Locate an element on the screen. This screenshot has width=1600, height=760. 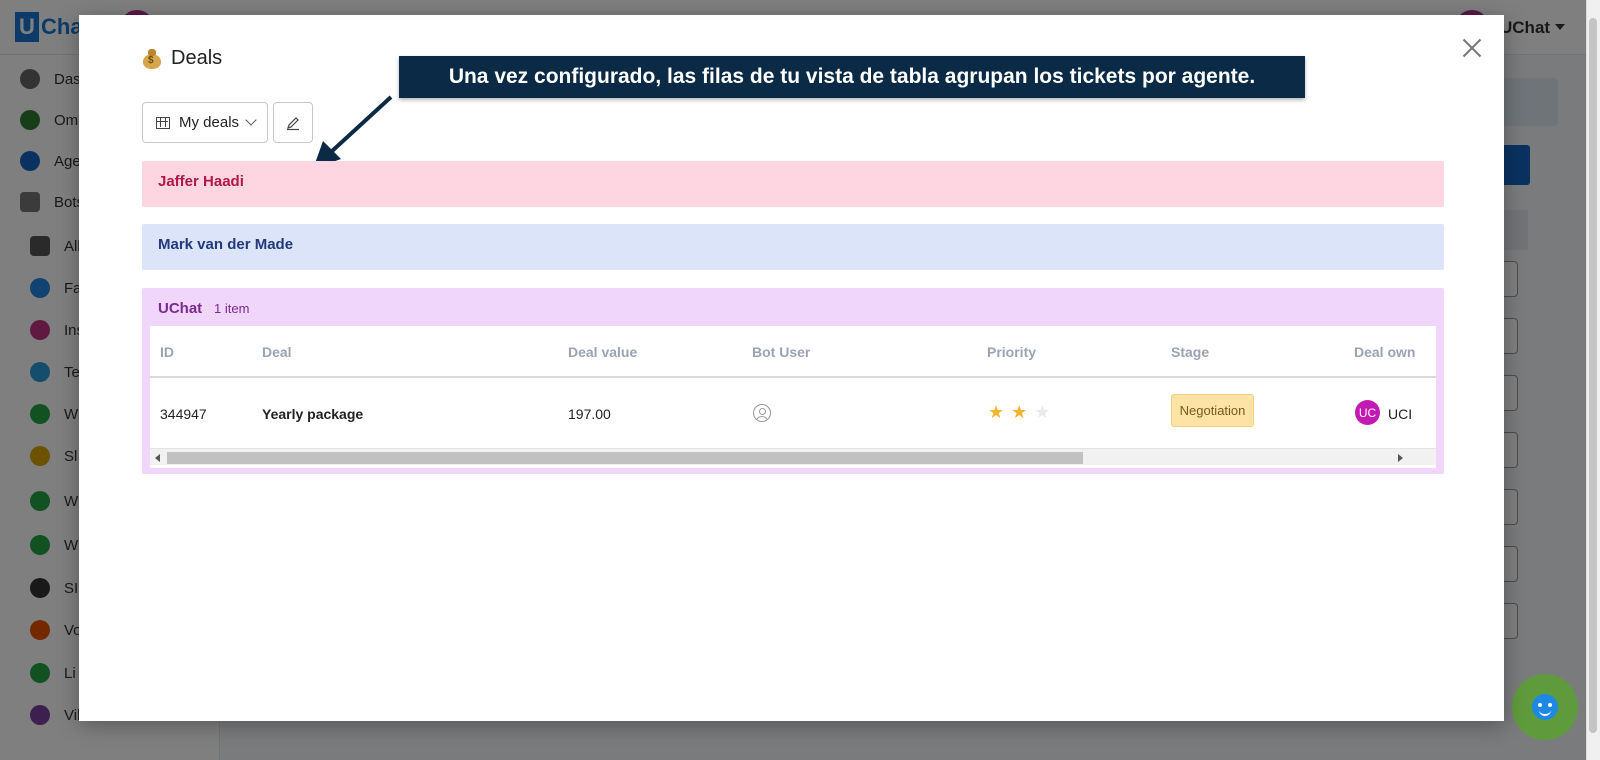
group-name: Mark van der Made is located at coordinates (226, 244).